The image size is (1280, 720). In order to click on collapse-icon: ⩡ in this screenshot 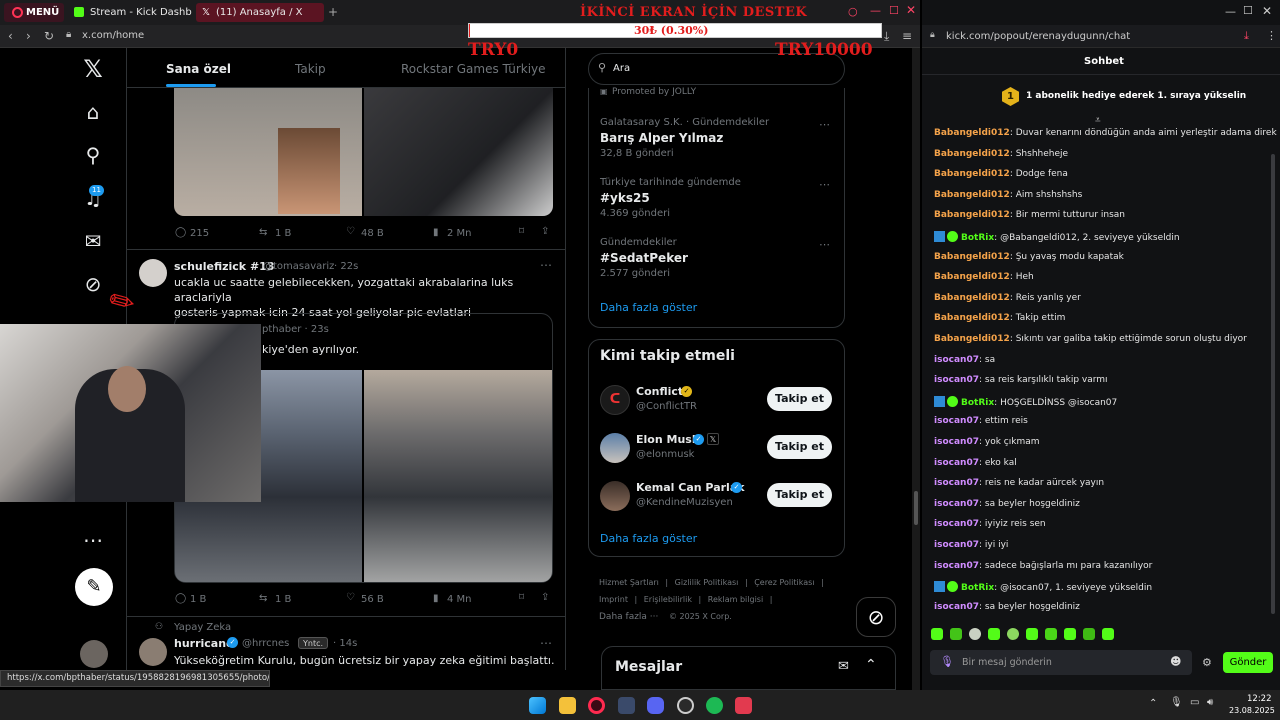, I will do `click(1098, 120)`.